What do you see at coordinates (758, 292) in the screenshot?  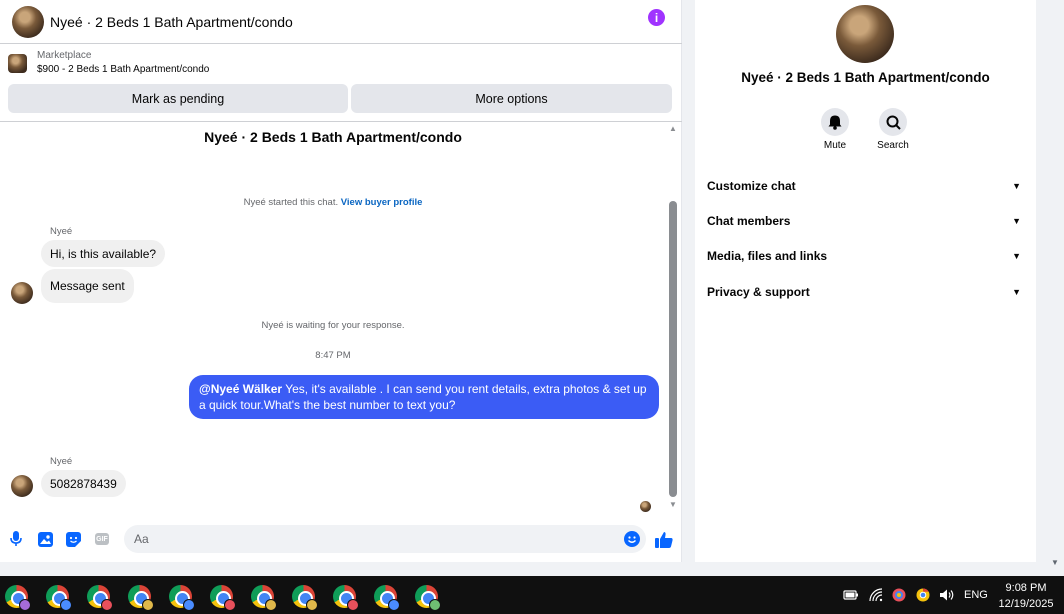 I see `section-label: Privacy & support` at bounding box center [758, 292].